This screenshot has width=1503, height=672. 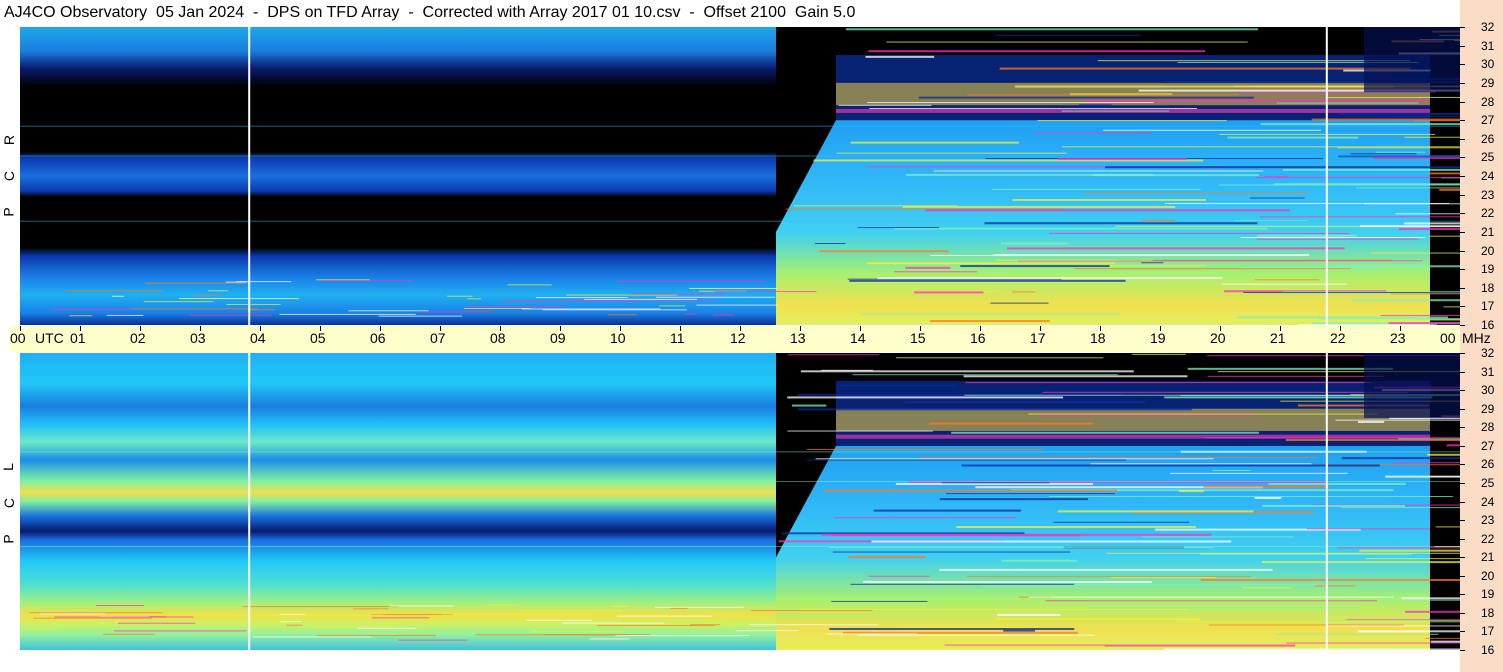 I want to click on freq-tick-label: 27, so click(x=1488, y=120).